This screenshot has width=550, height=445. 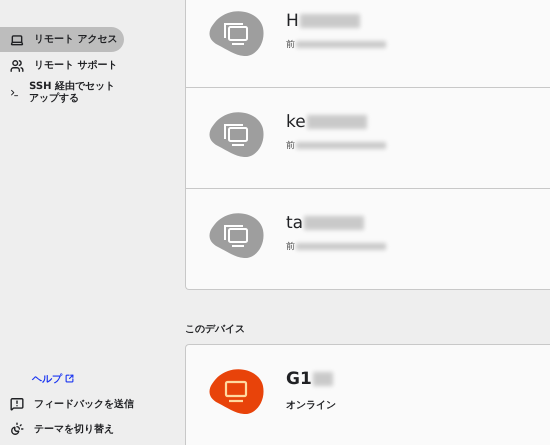 I want to click on device-row: H 前, so click(x=368, y=43).